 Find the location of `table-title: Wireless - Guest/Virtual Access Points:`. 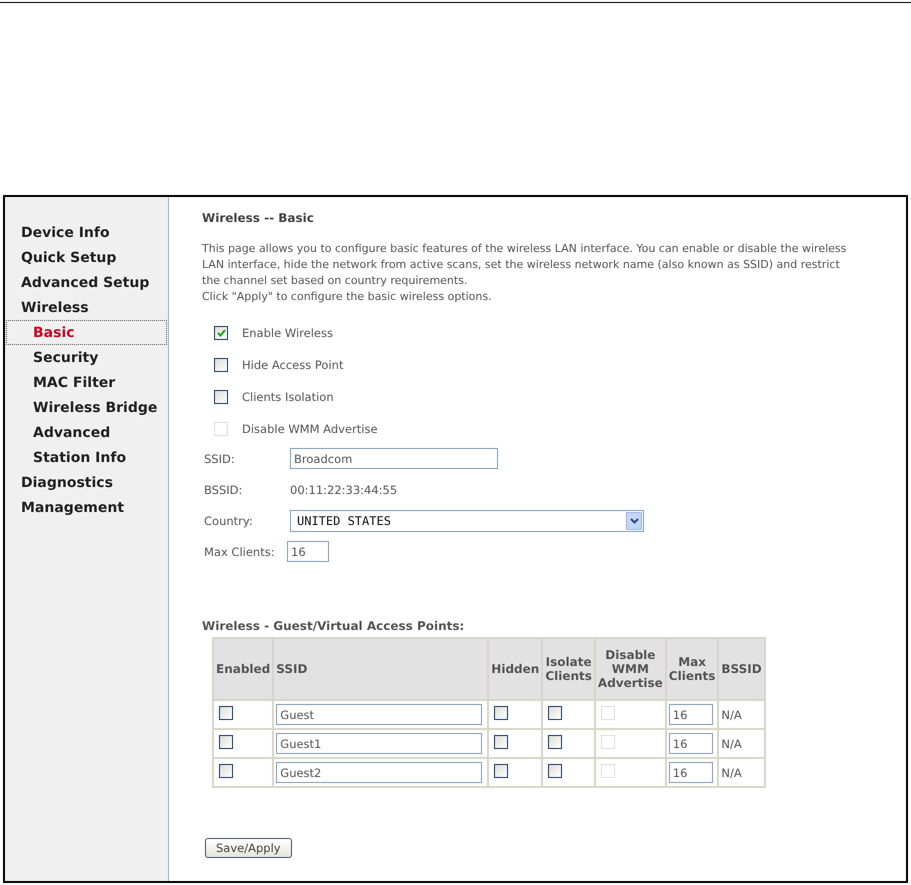

table-title: Wireless - Guest/Virtual Access Points: is located at coordinates (334, 626).